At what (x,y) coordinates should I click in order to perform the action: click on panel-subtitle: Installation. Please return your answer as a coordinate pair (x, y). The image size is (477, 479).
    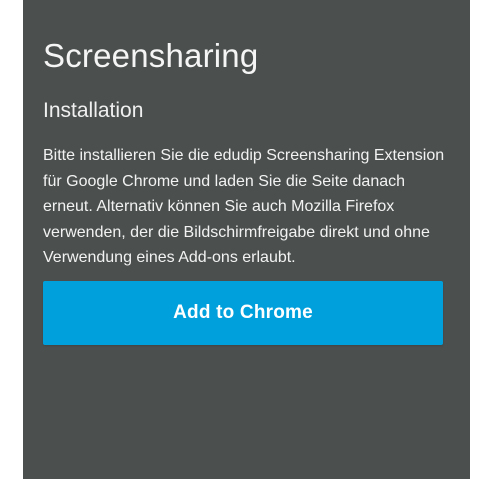
    Looking at the image, I should click on (93, 110).